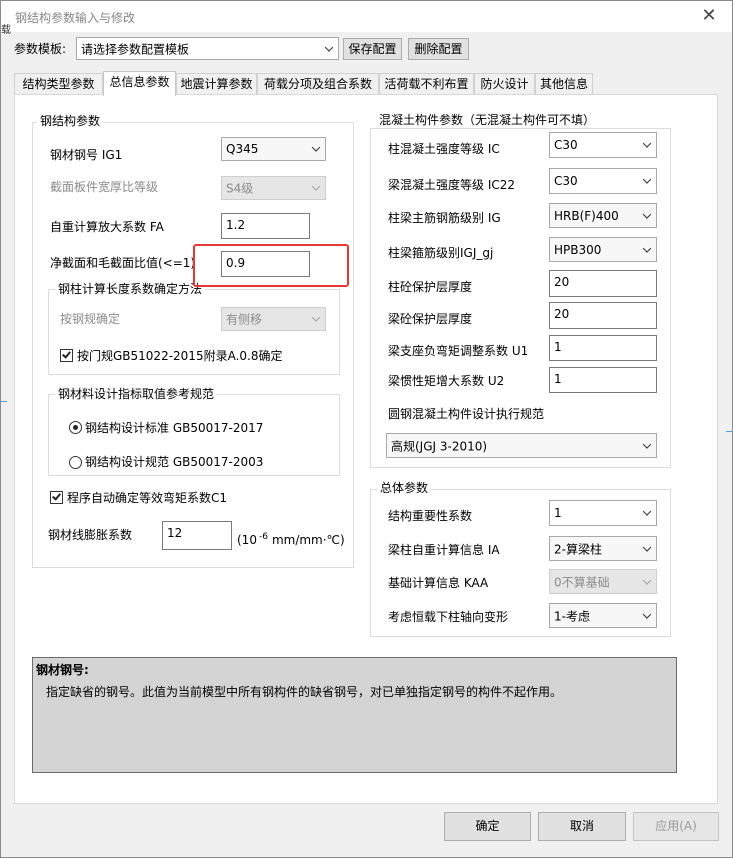  What do you see at coordinates (147, 498) in the screenshot?
I see `auto-c1-label: 程序自动确定等效弯矩系数C1` at bounding box center [147, 498].